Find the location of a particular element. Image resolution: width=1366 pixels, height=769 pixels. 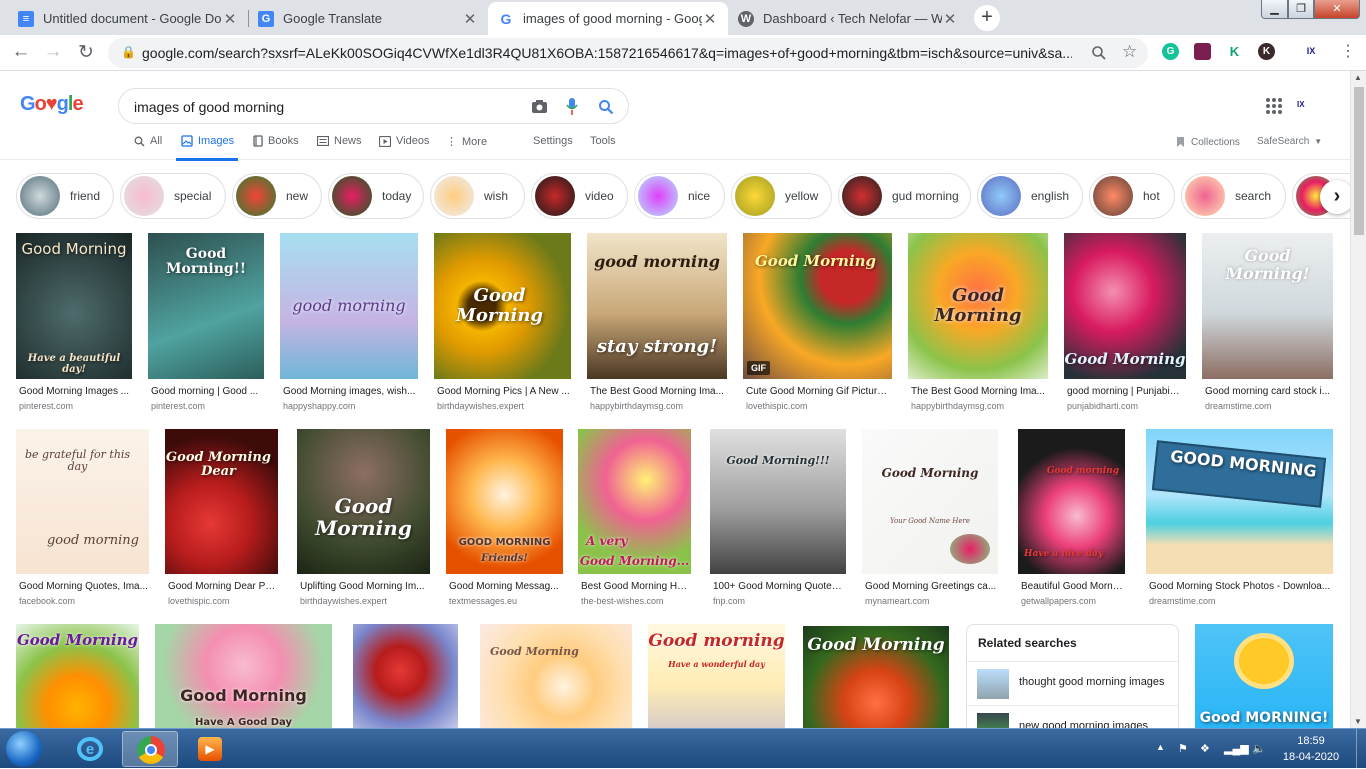

image-result: Good Morning Have A Good Day is located at coordinates (243, 676).